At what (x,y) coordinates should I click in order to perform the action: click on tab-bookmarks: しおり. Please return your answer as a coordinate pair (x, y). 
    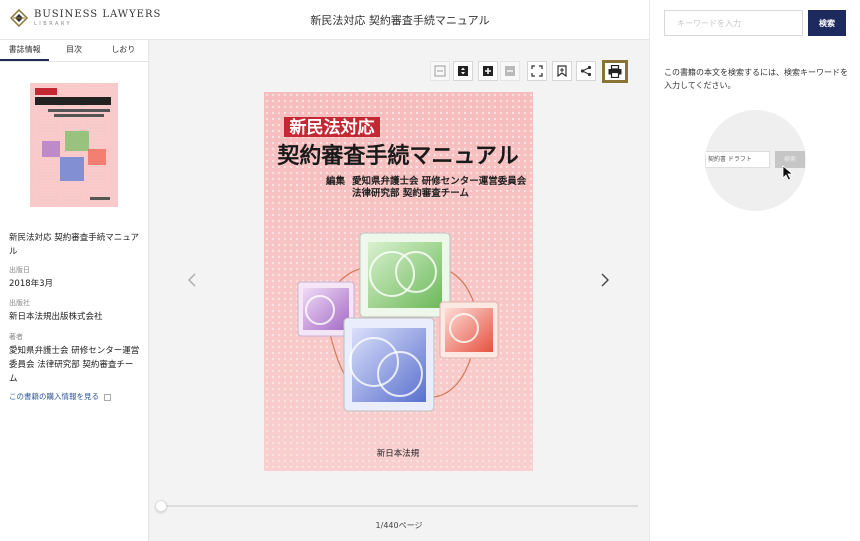
    Looking at the image, I should click on (123, 50).